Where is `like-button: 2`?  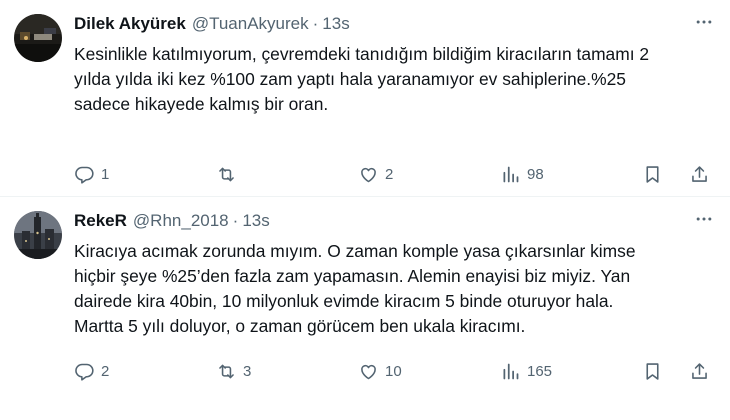
like-button: 2 is located at coordinates (418, 174).